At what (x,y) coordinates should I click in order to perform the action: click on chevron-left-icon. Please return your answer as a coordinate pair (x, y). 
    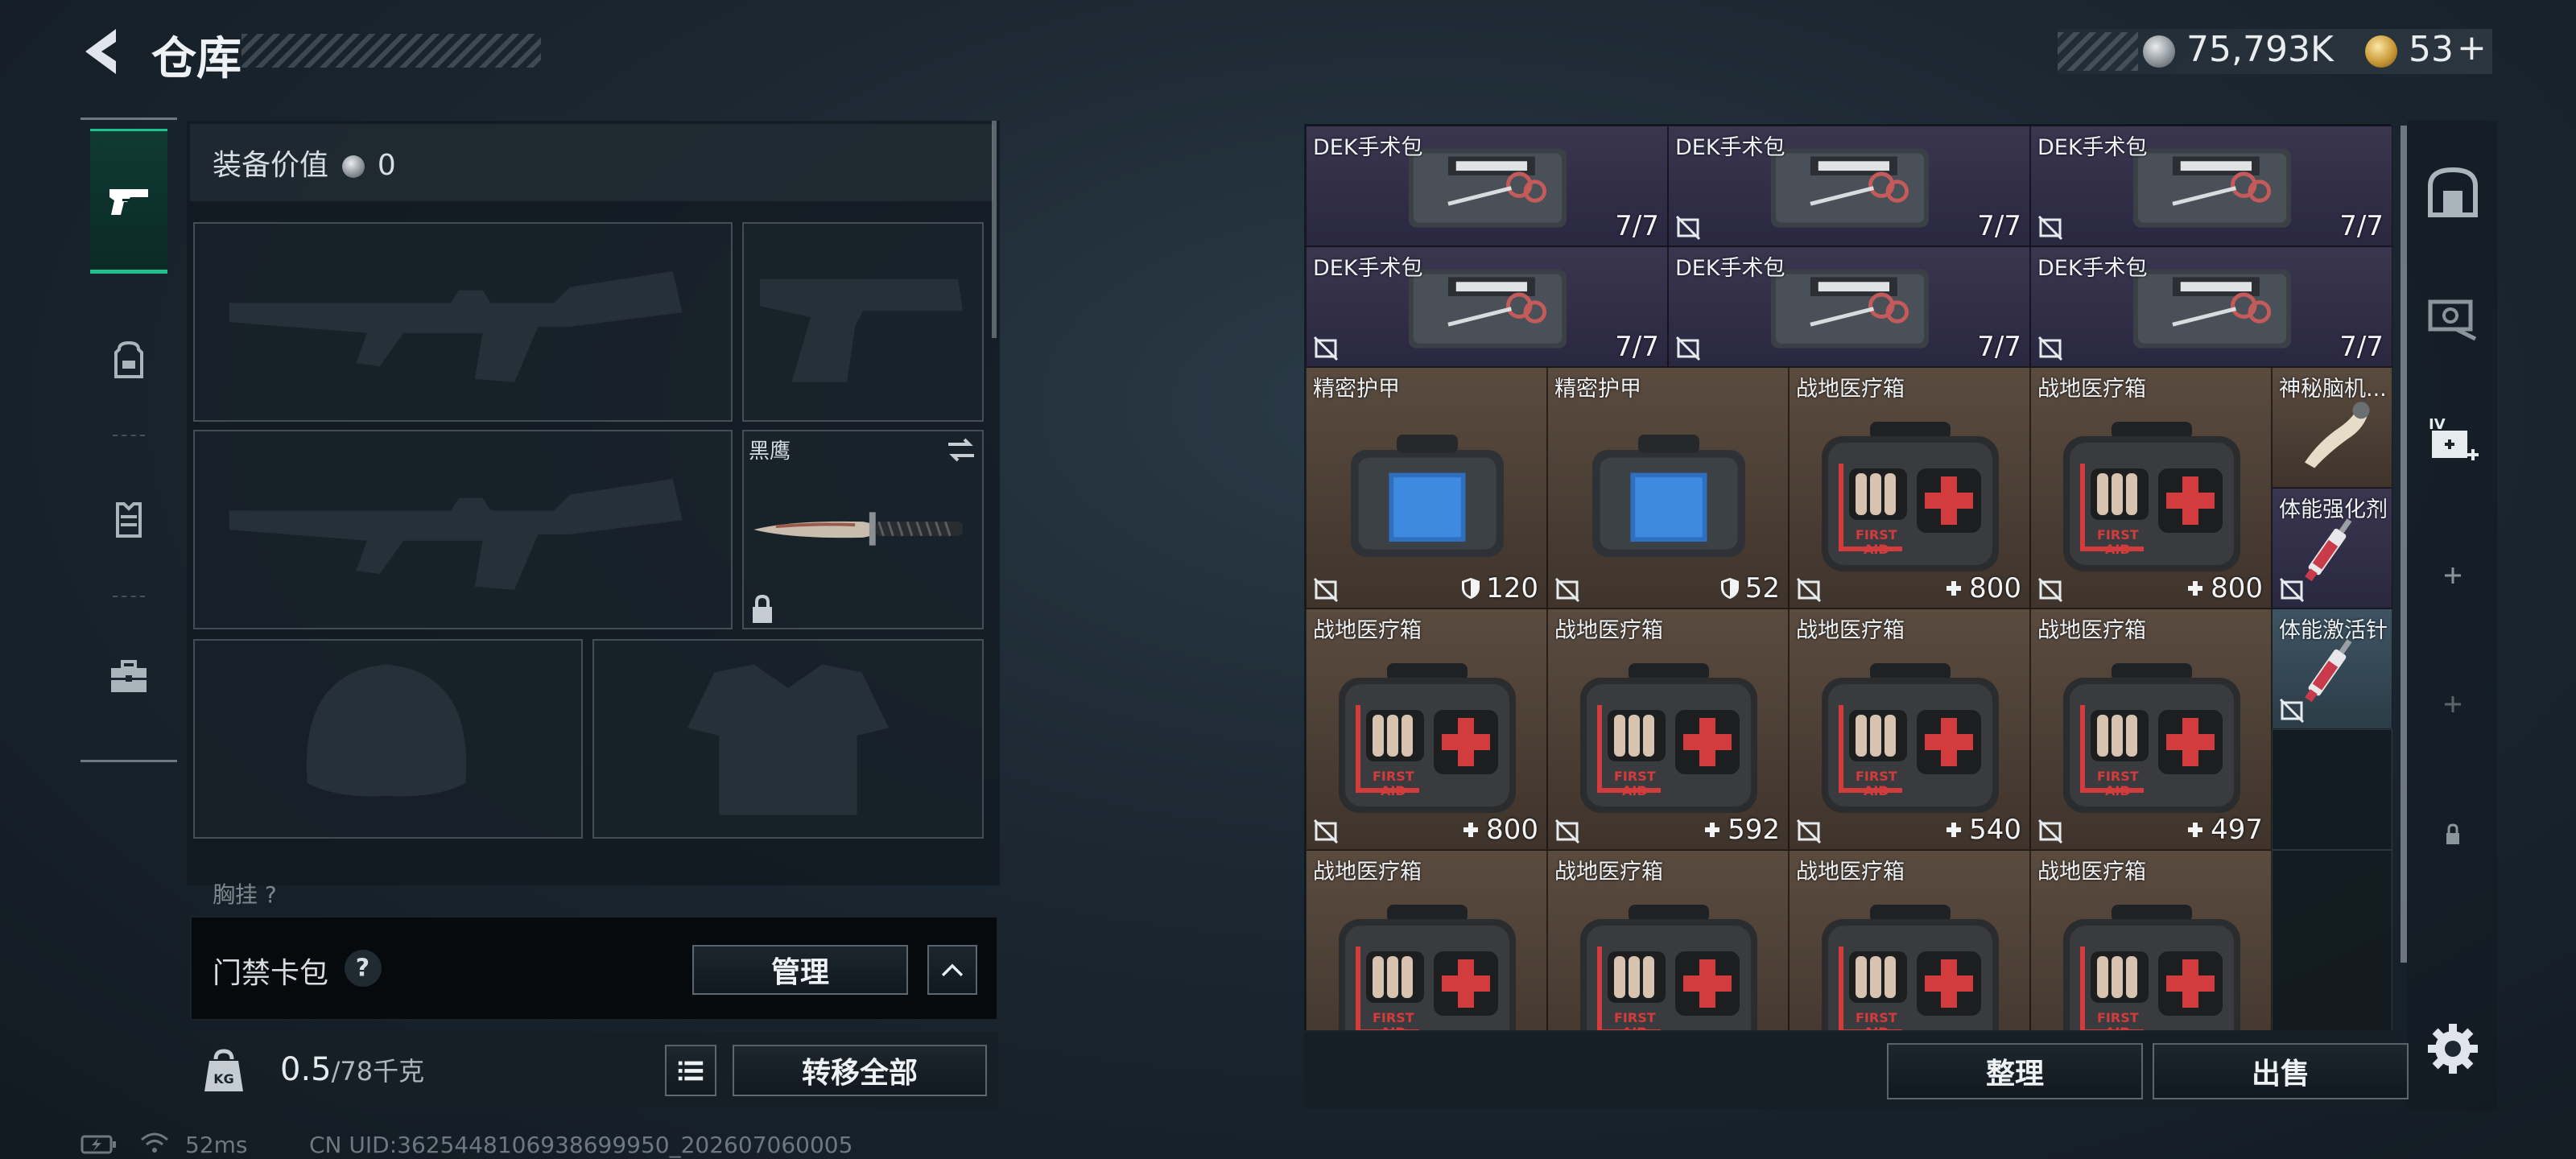
    Looking at the image, I should click on (100, 51).